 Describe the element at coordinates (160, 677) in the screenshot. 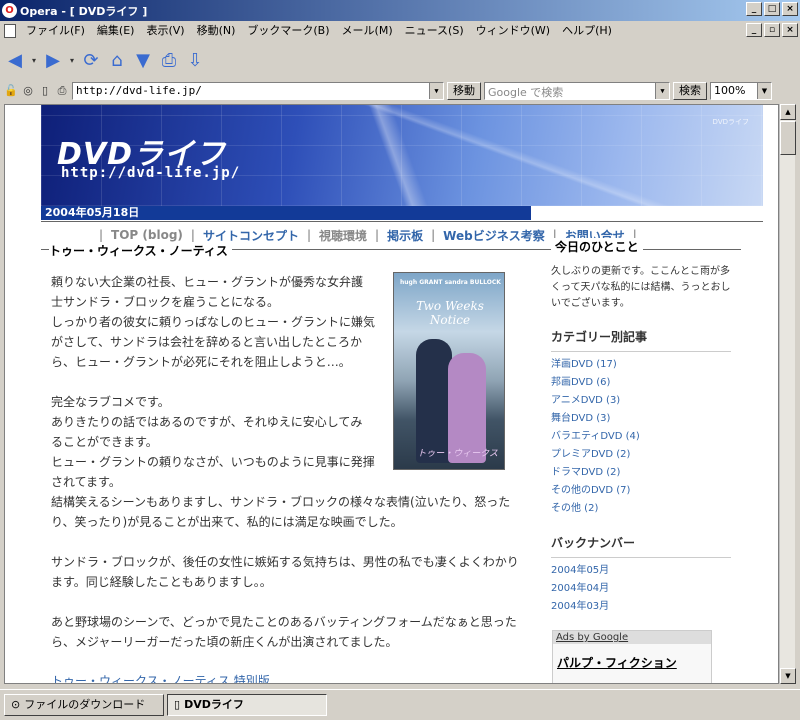

I see `special-edition-link: トゥー・ウィークス・ノーティス 特別版` at that location.